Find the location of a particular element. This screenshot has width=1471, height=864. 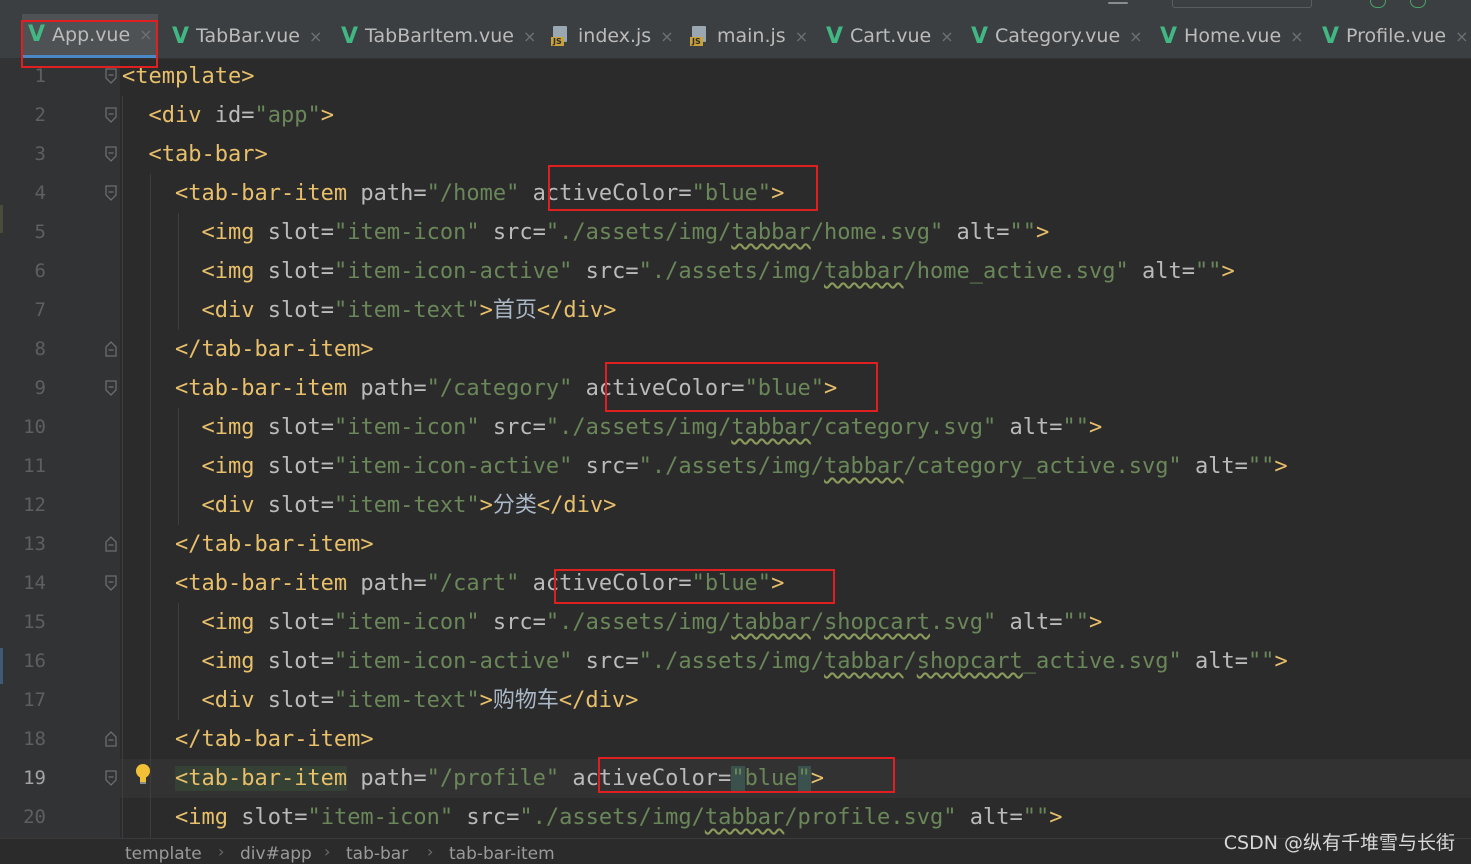

breadcrumb-item: div#app is located at coordinates (276, 854).